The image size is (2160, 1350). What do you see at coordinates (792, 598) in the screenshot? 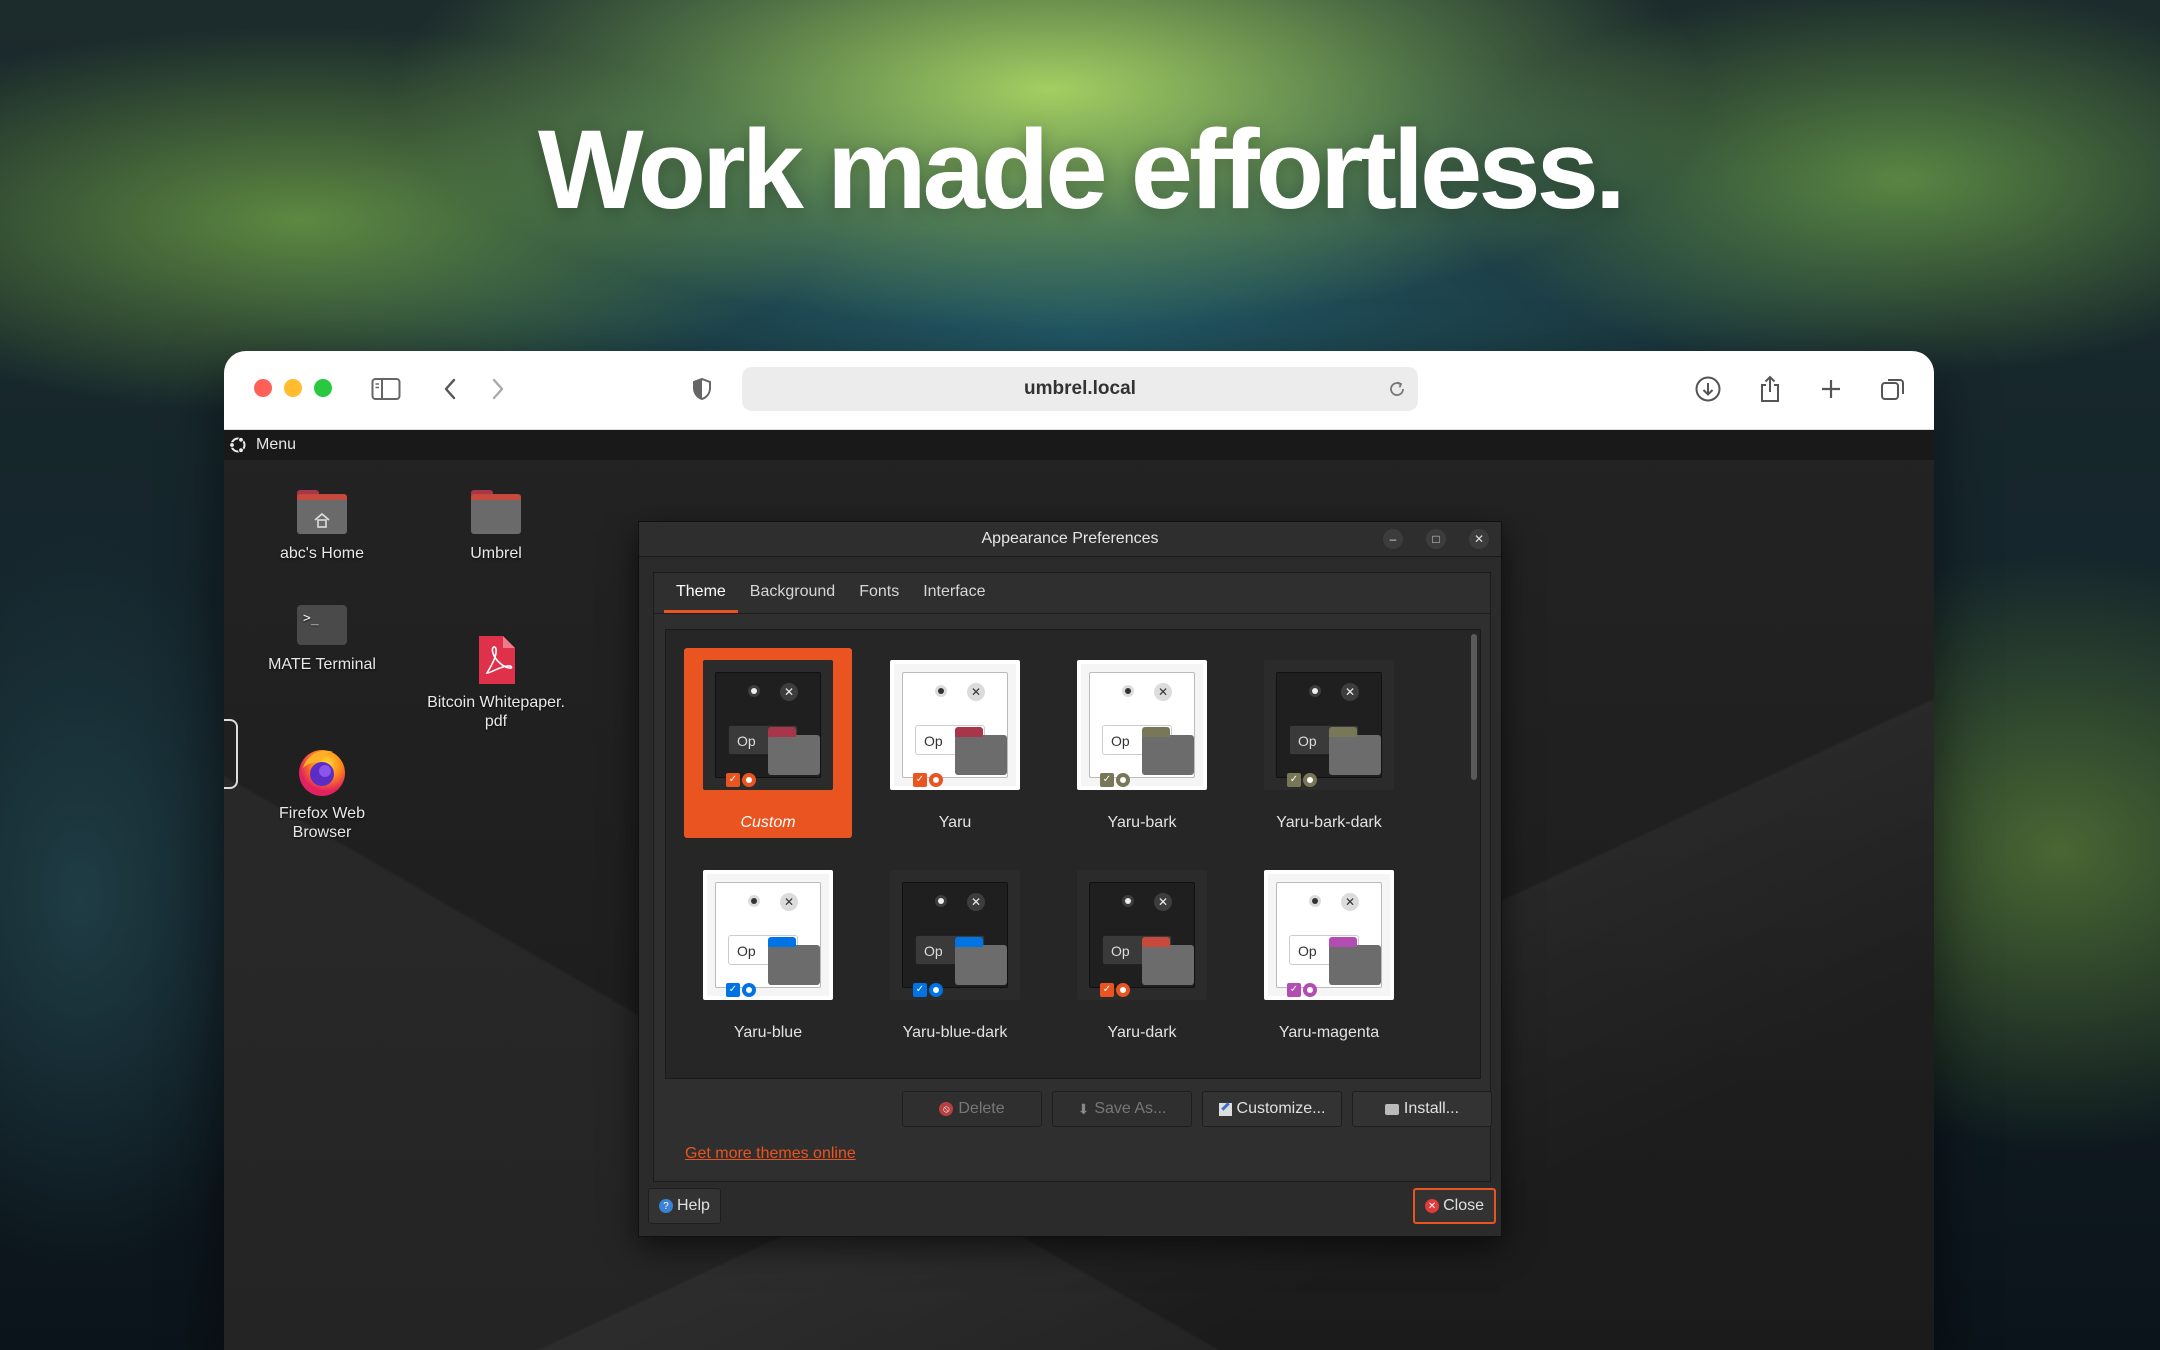
I see `tab-background: Background` at bounding box center [792, 598].